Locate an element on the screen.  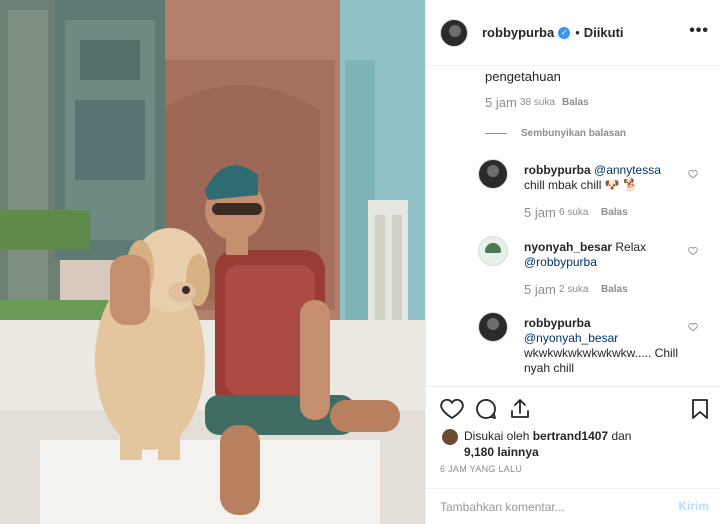
reply-content: nyonyah_besar Relax @robbypurba is located at coordinates (609, 255).